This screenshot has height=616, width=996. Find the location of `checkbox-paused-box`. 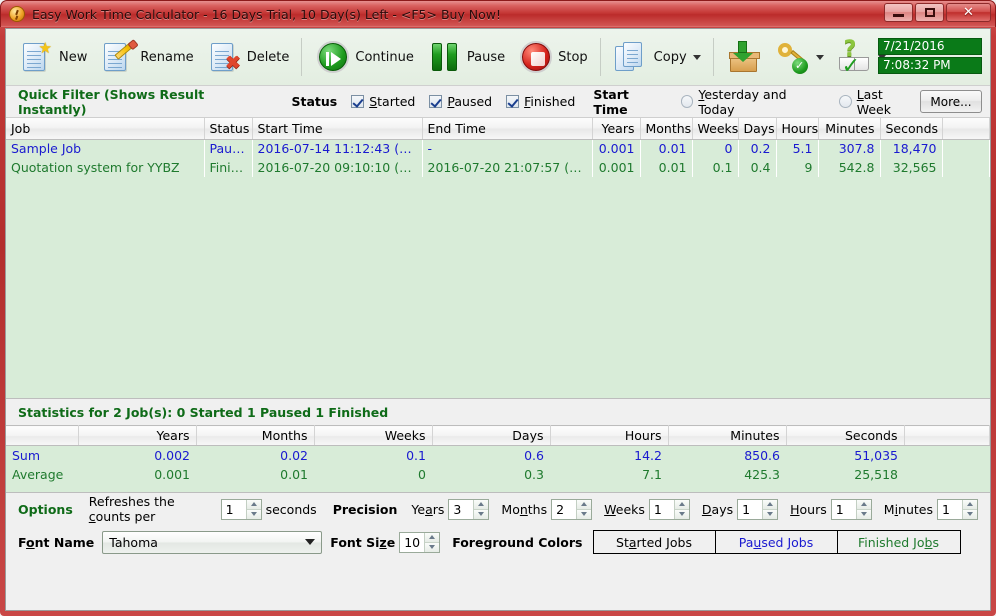

checkbox-paused-box is located at coordinates (436, 101).